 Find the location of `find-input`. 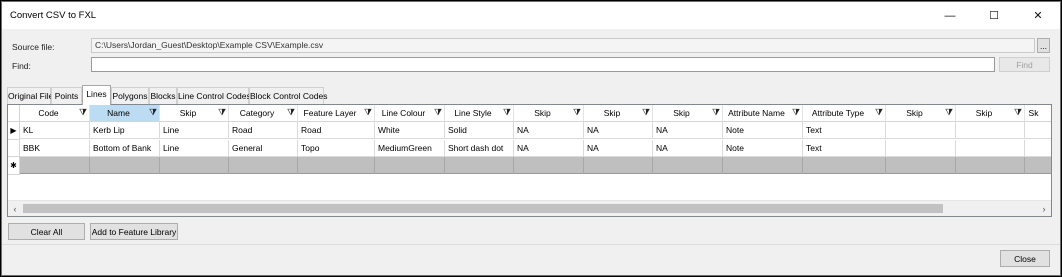

find-input is located at coordinates (543, 64).